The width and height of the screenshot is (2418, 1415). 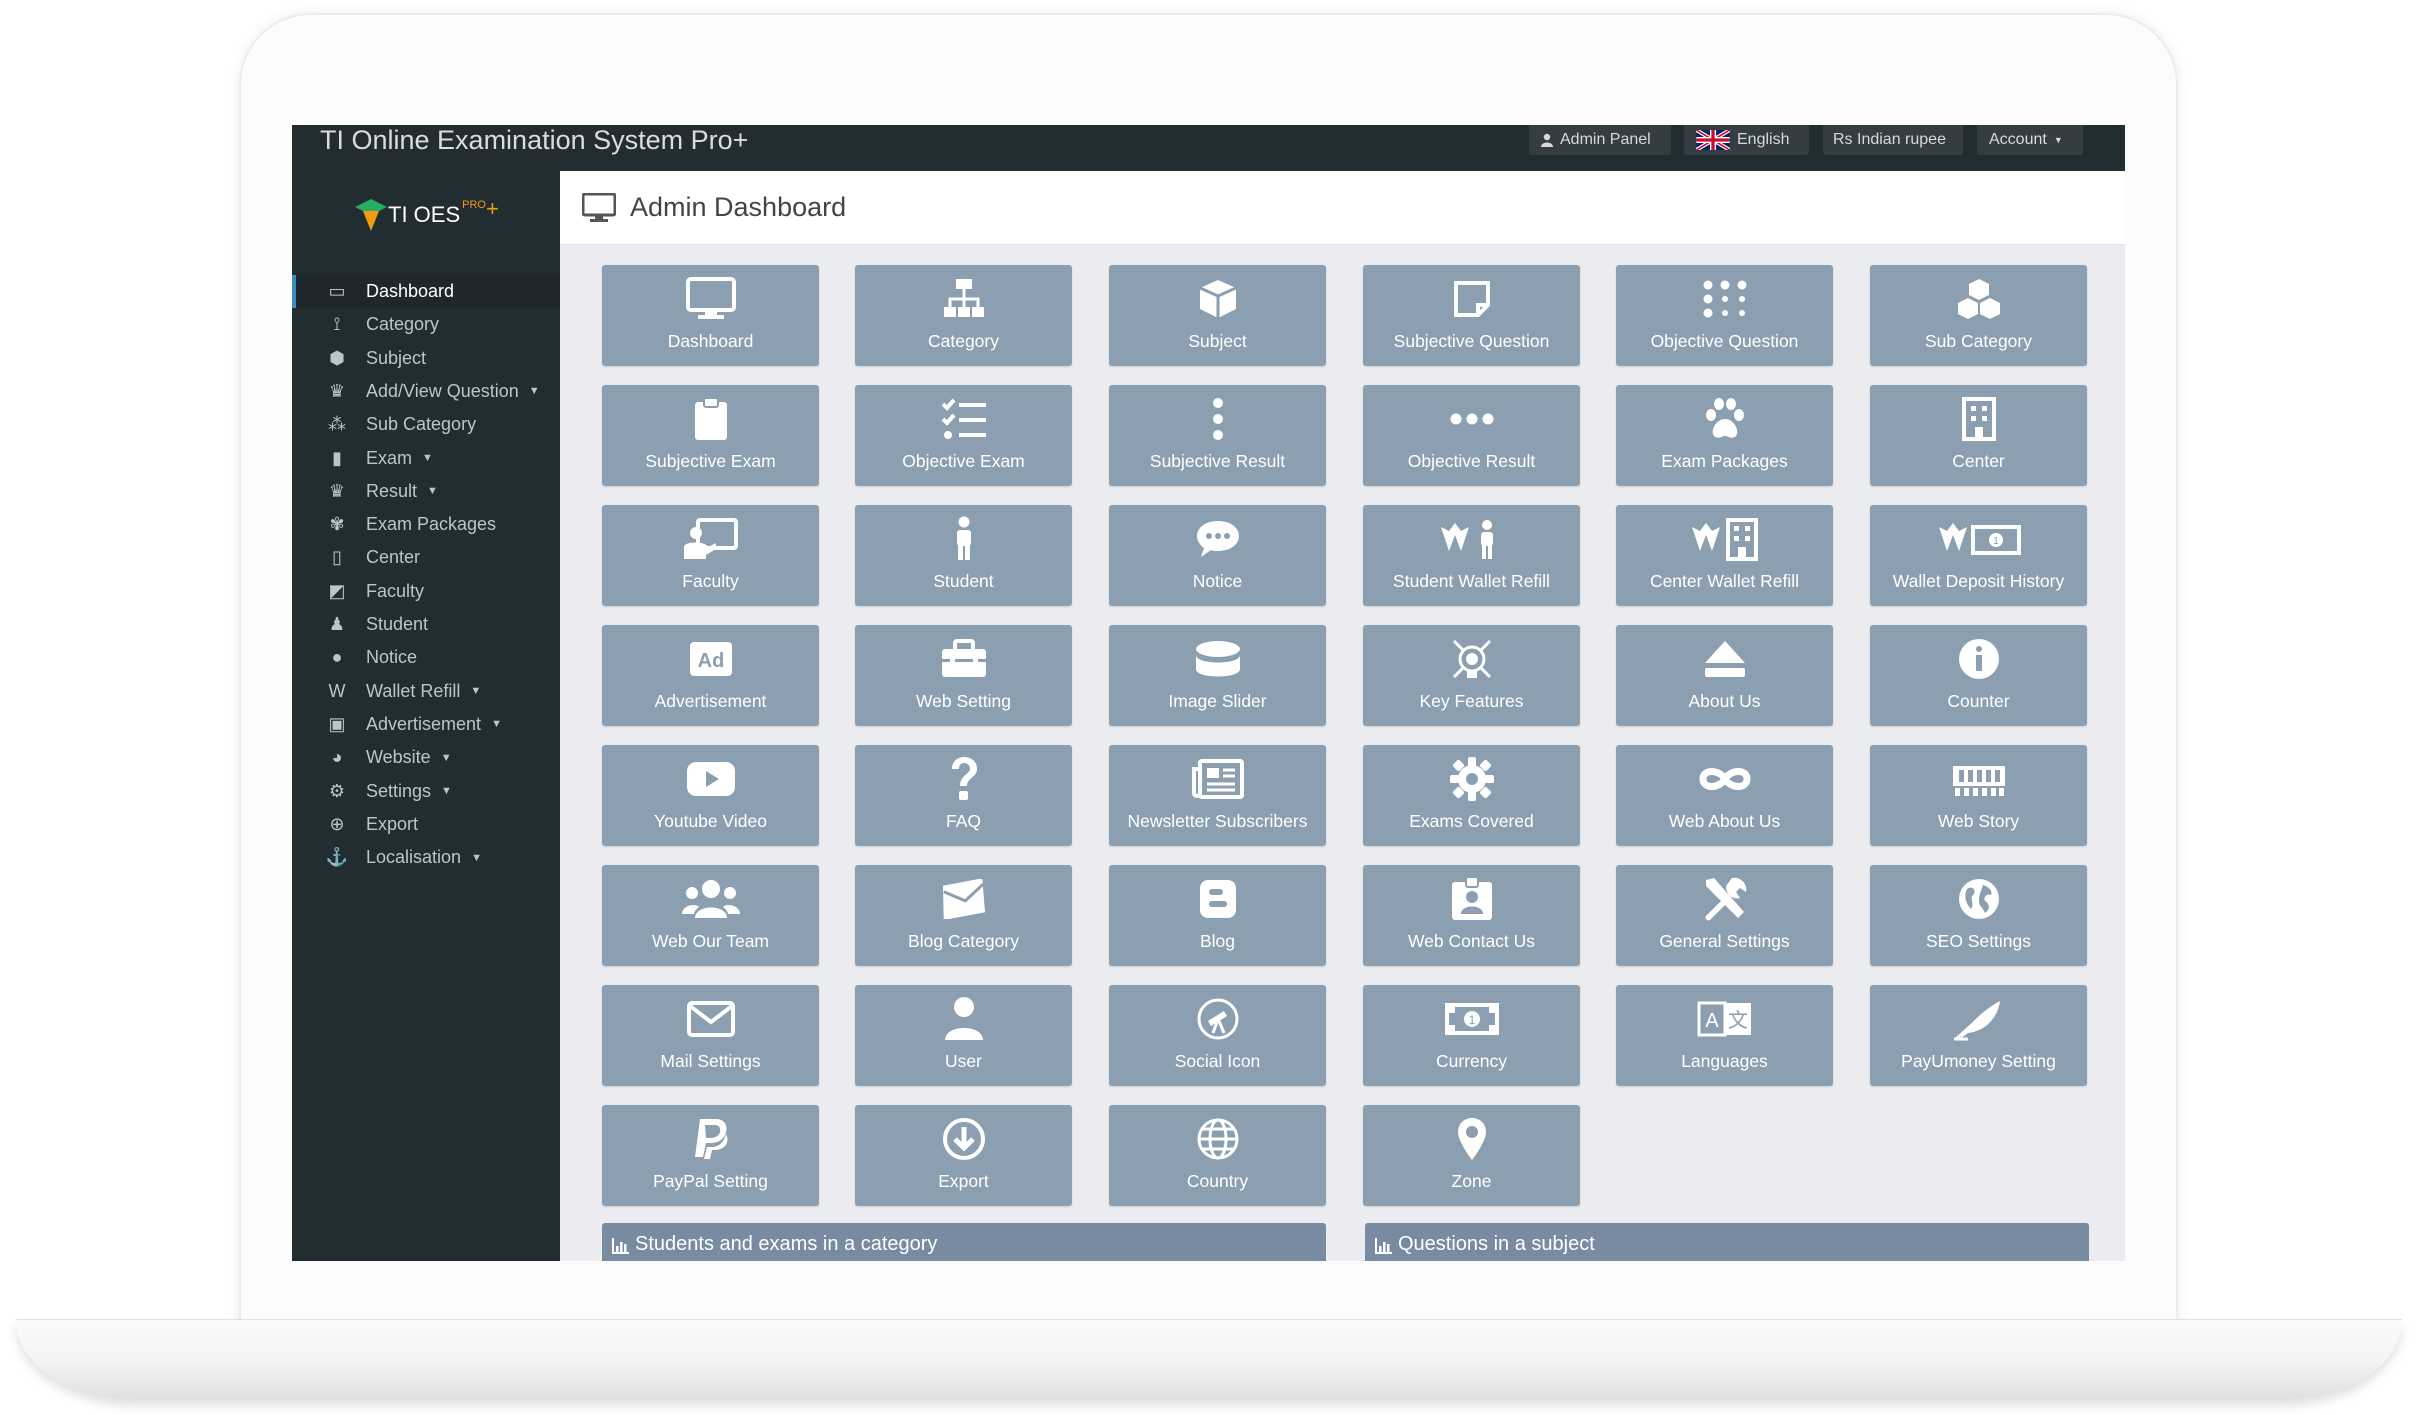 What do you see at coordinates (337, 590) in the screenshot?
I see `teacher-icon: ◩` at bounding box center [337, 590].